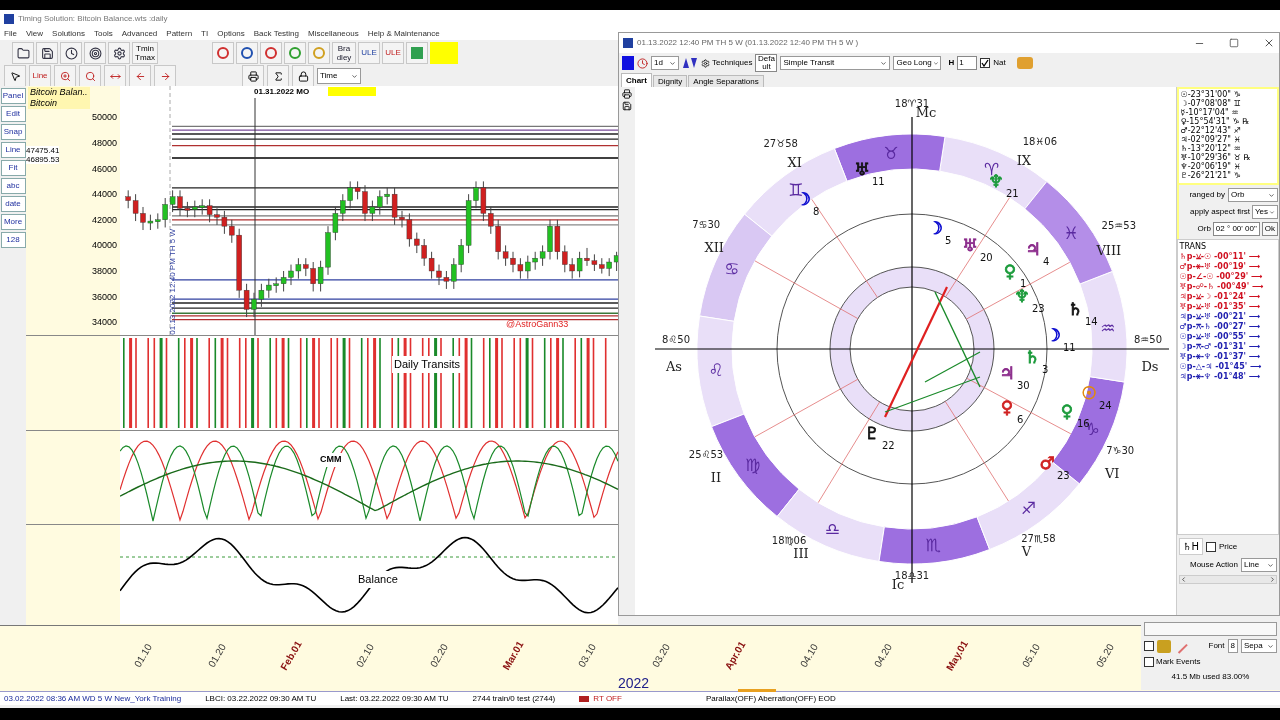  What do you see at coordinates (1009, 271) in the screenshot?
I see `planet-glyph: ♀` at bounding box center [1009, 271].